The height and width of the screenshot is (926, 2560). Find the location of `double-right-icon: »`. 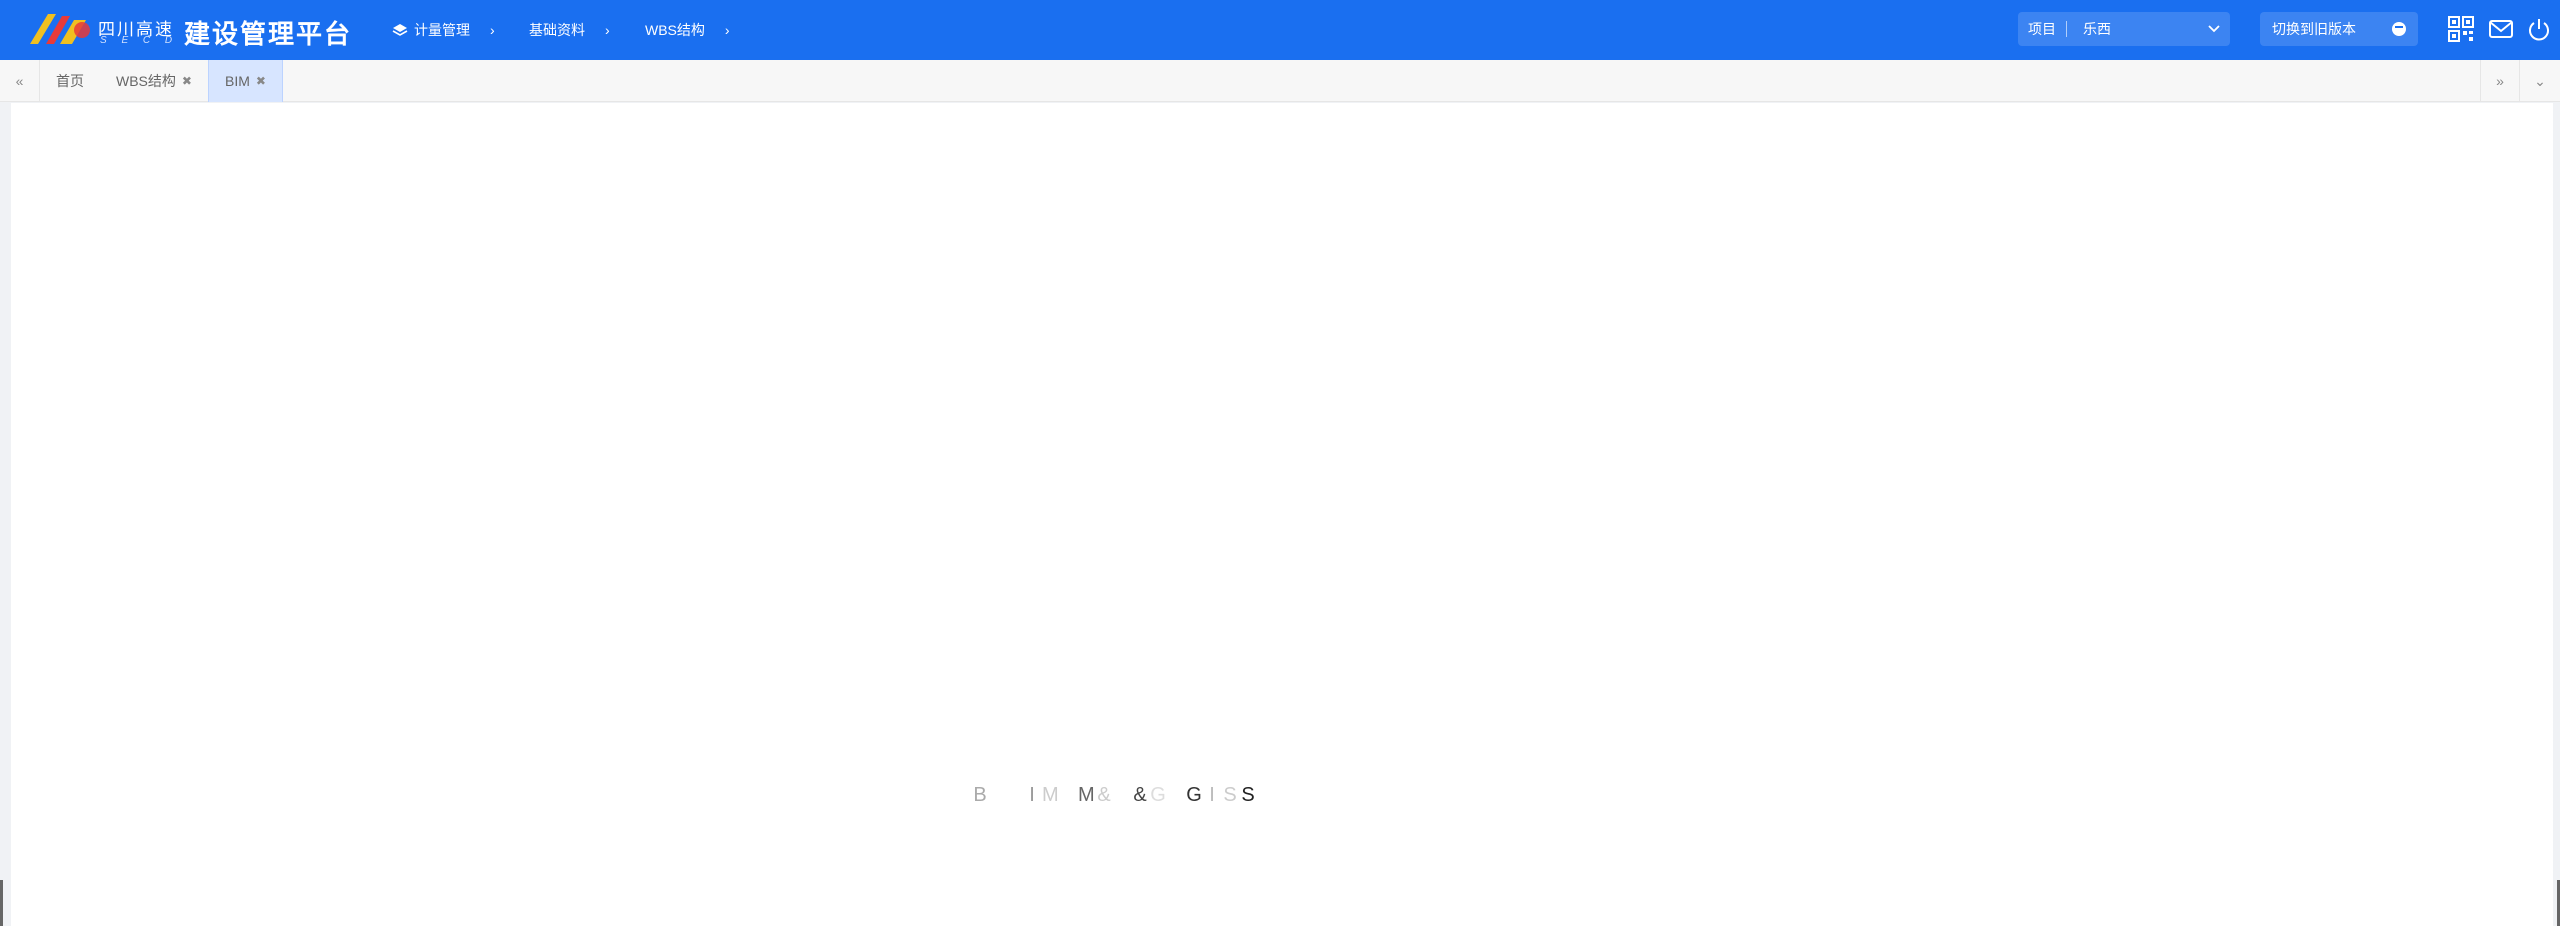

double-right-icon: » is located at coordinates (2500, 81).